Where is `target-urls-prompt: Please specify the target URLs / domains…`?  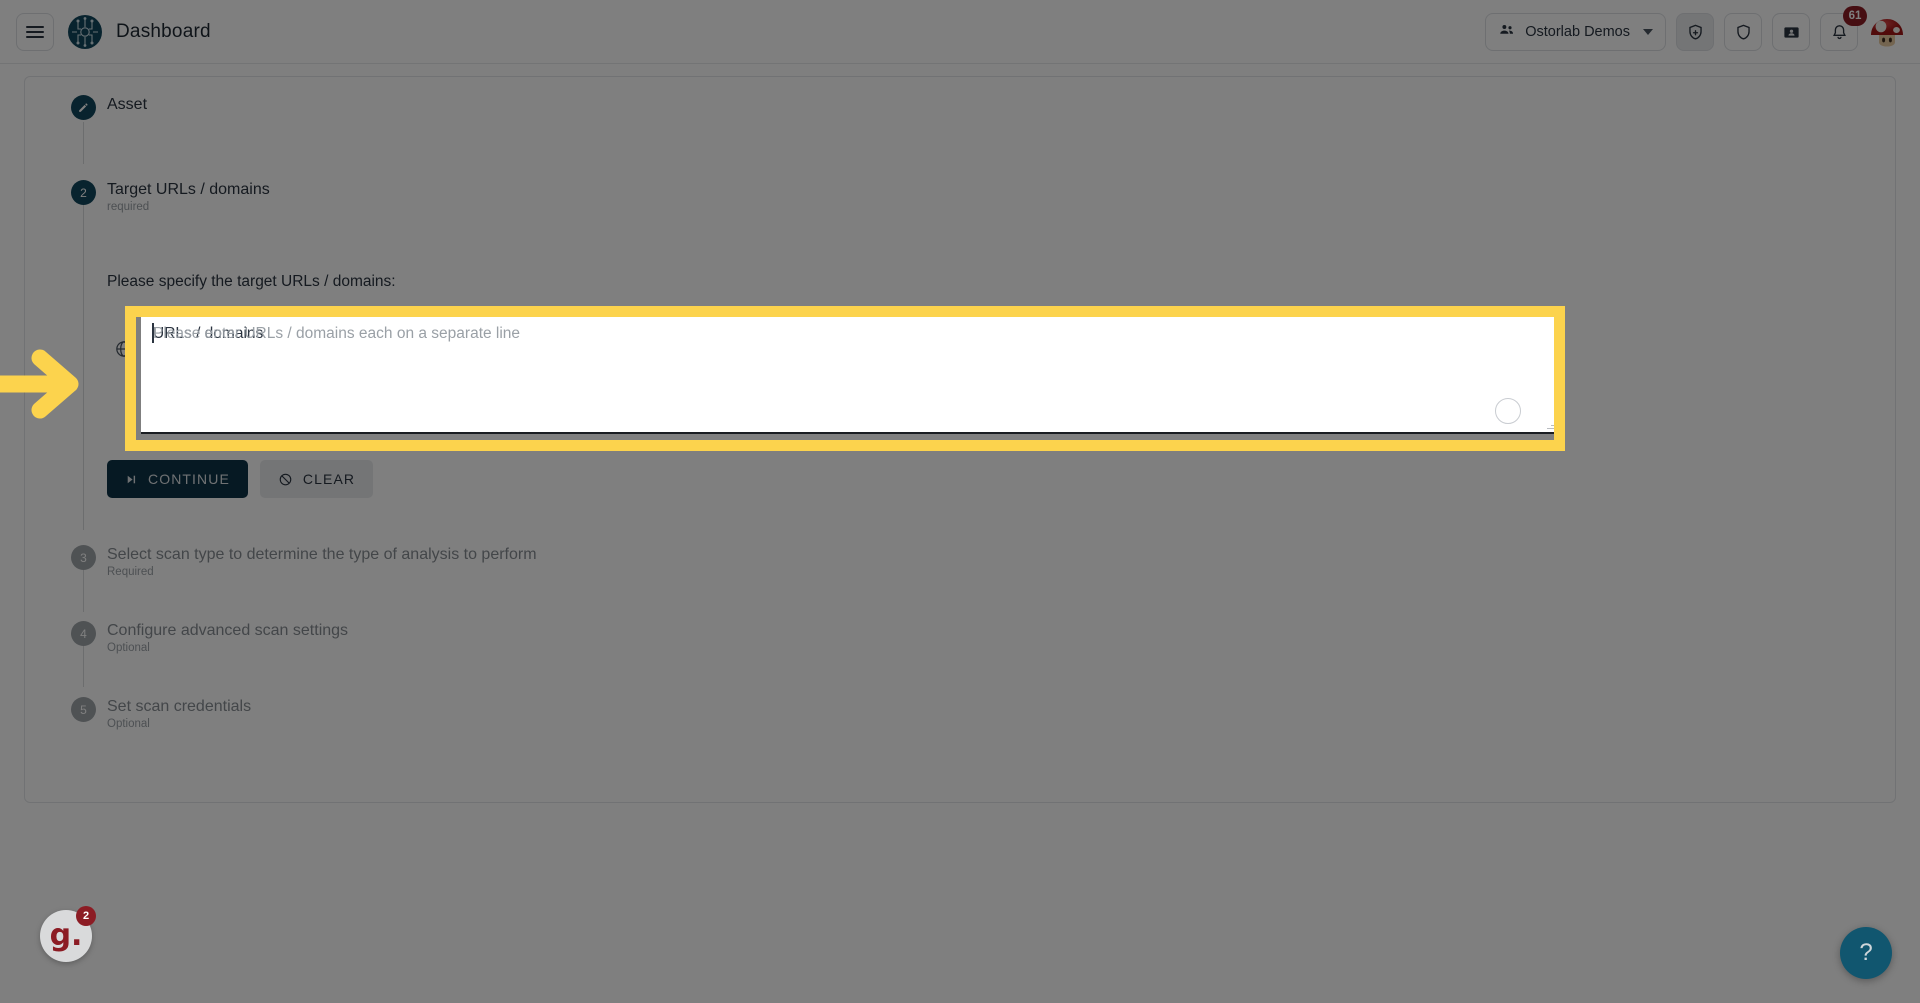 target-urls-prompt: Please specify the target URLs / domains… is located at coordinates (251, 281).